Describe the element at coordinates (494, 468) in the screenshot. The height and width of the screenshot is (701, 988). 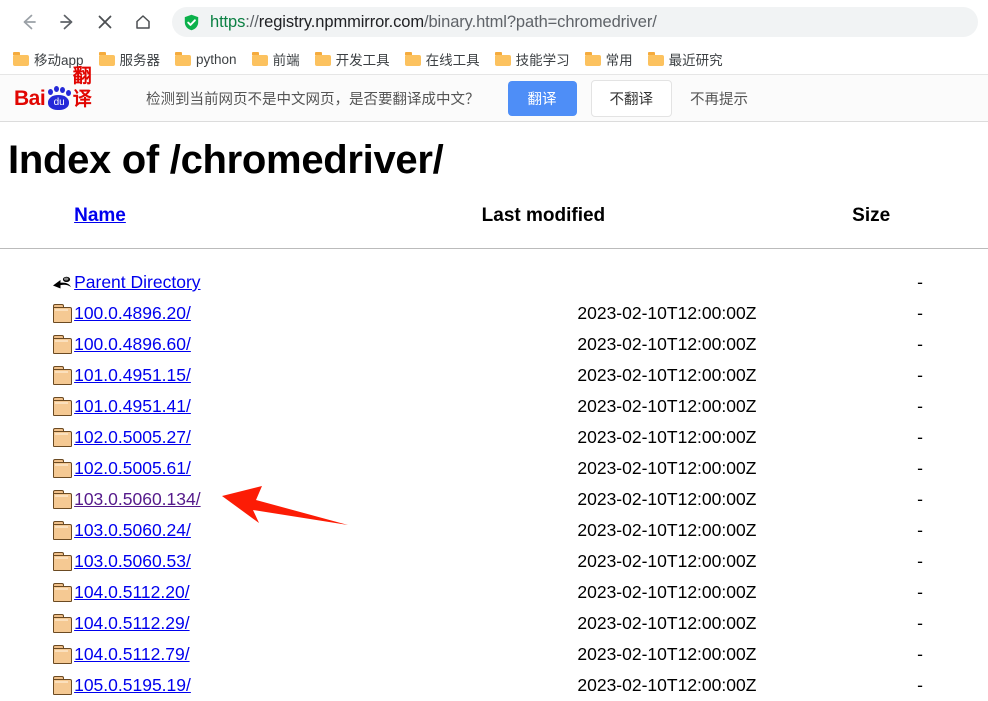
I see `table-row: 102.0.5005.61/ 2023-02-10T12:00:00Z -` at that location.